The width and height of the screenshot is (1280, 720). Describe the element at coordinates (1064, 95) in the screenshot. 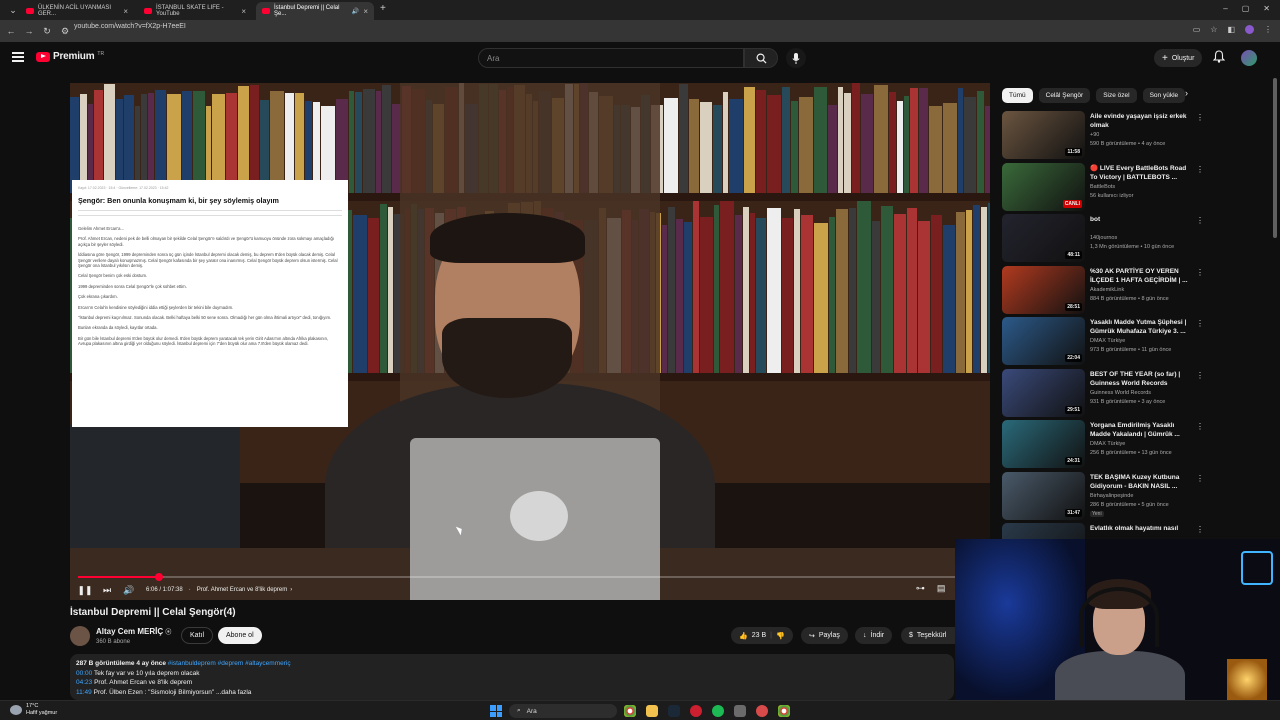

I see `chip-celal-sengor: Celâl Şengör` at that location.